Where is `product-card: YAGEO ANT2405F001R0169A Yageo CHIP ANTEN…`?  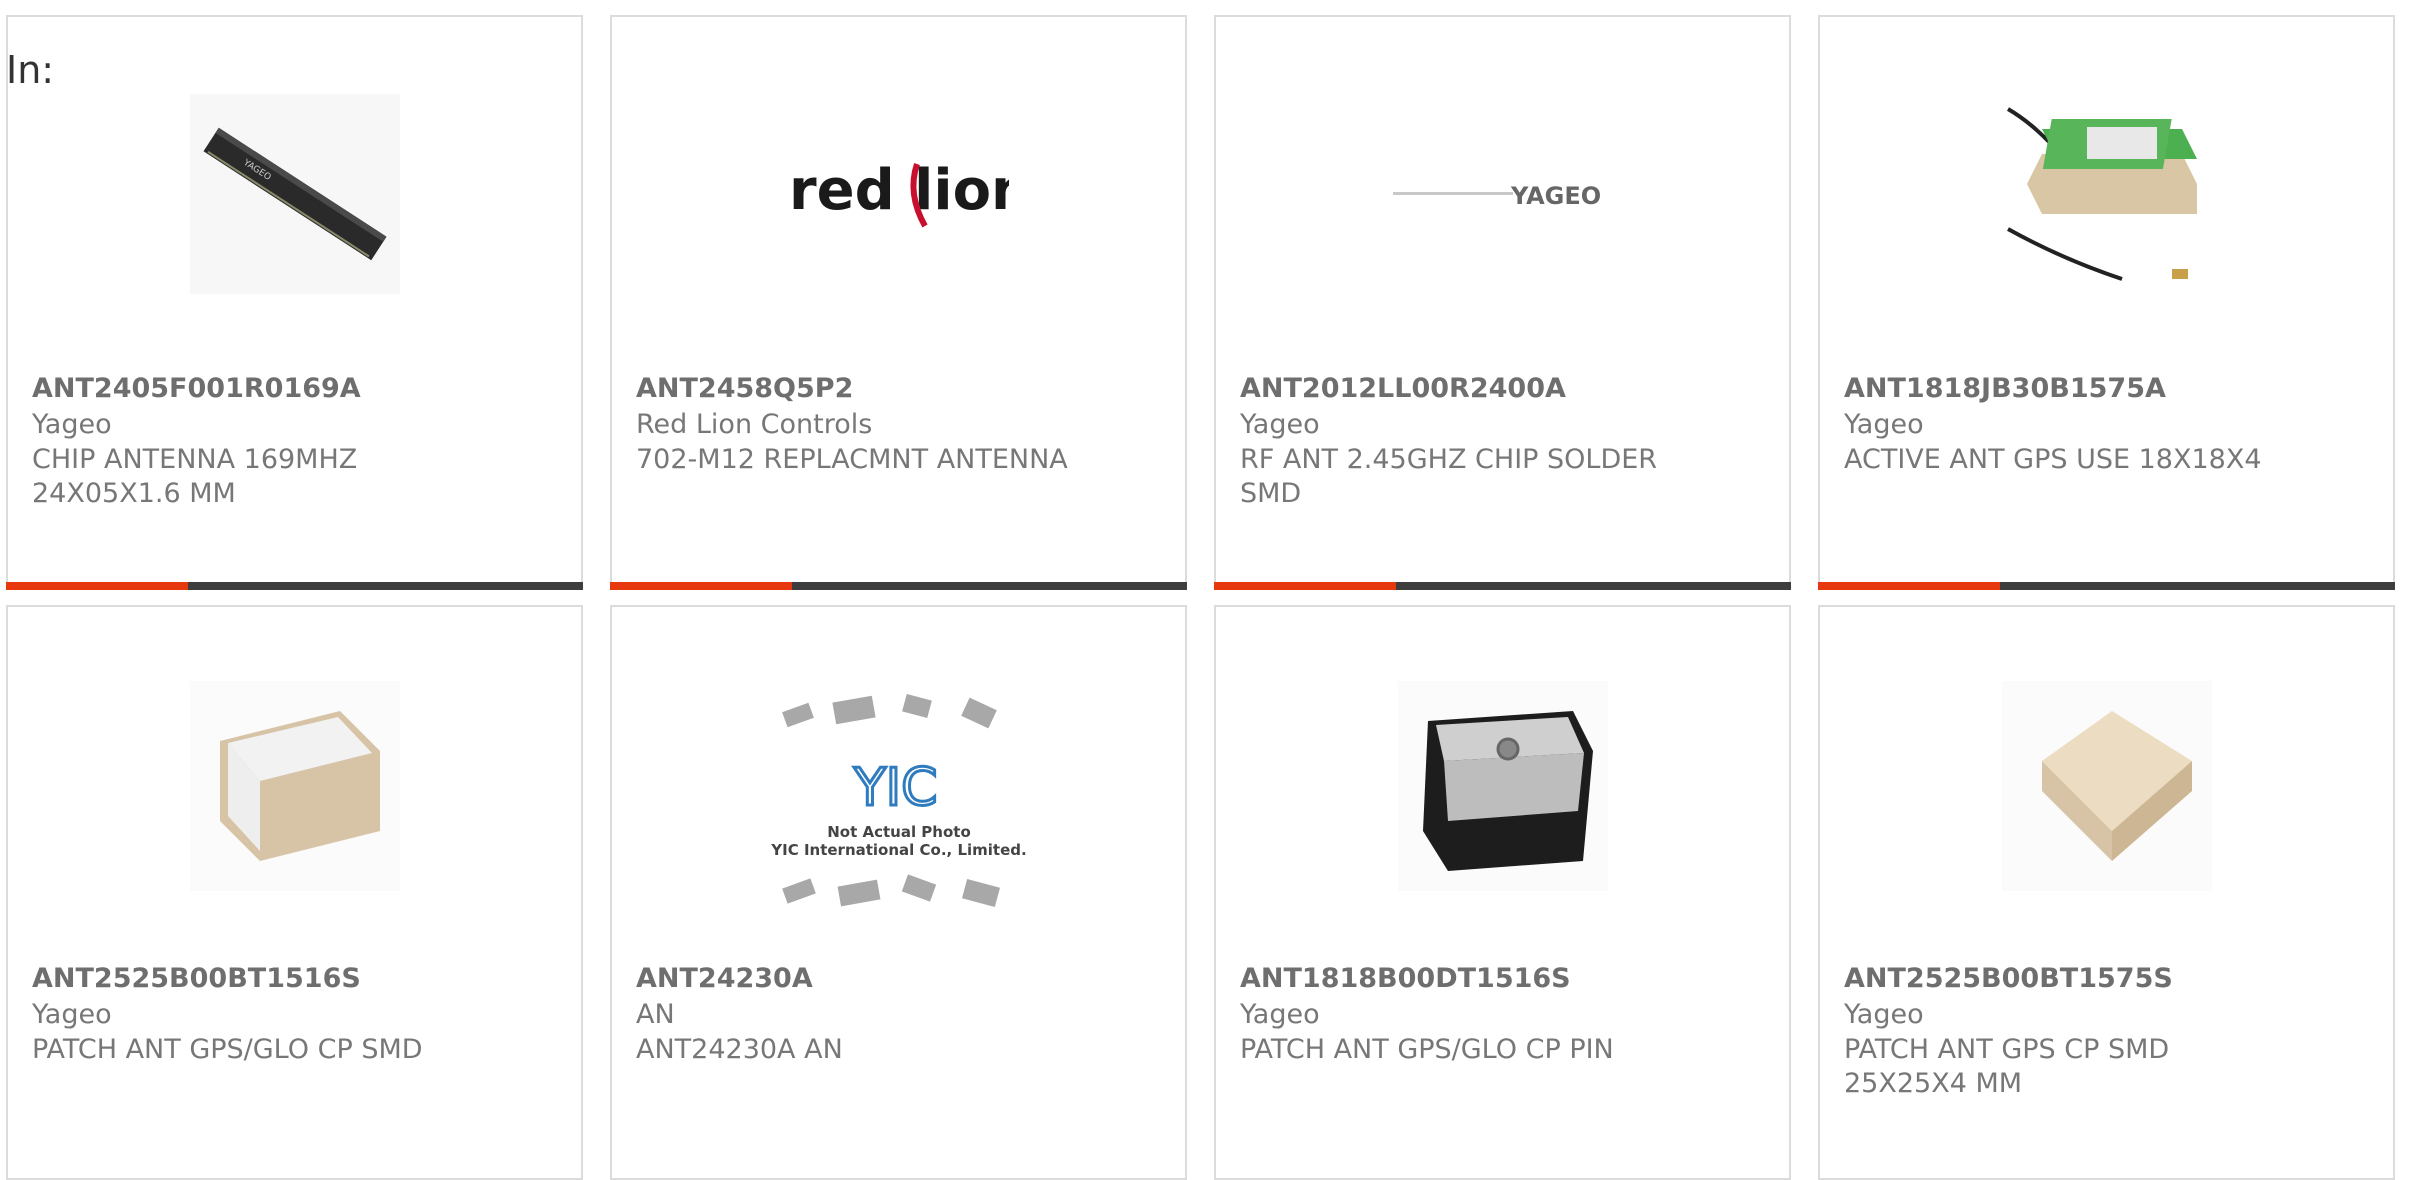 product-card: YAGEO ANT2405F001R0169A Yageo CHIP ANTEN… is located at coordinates (294, 302).